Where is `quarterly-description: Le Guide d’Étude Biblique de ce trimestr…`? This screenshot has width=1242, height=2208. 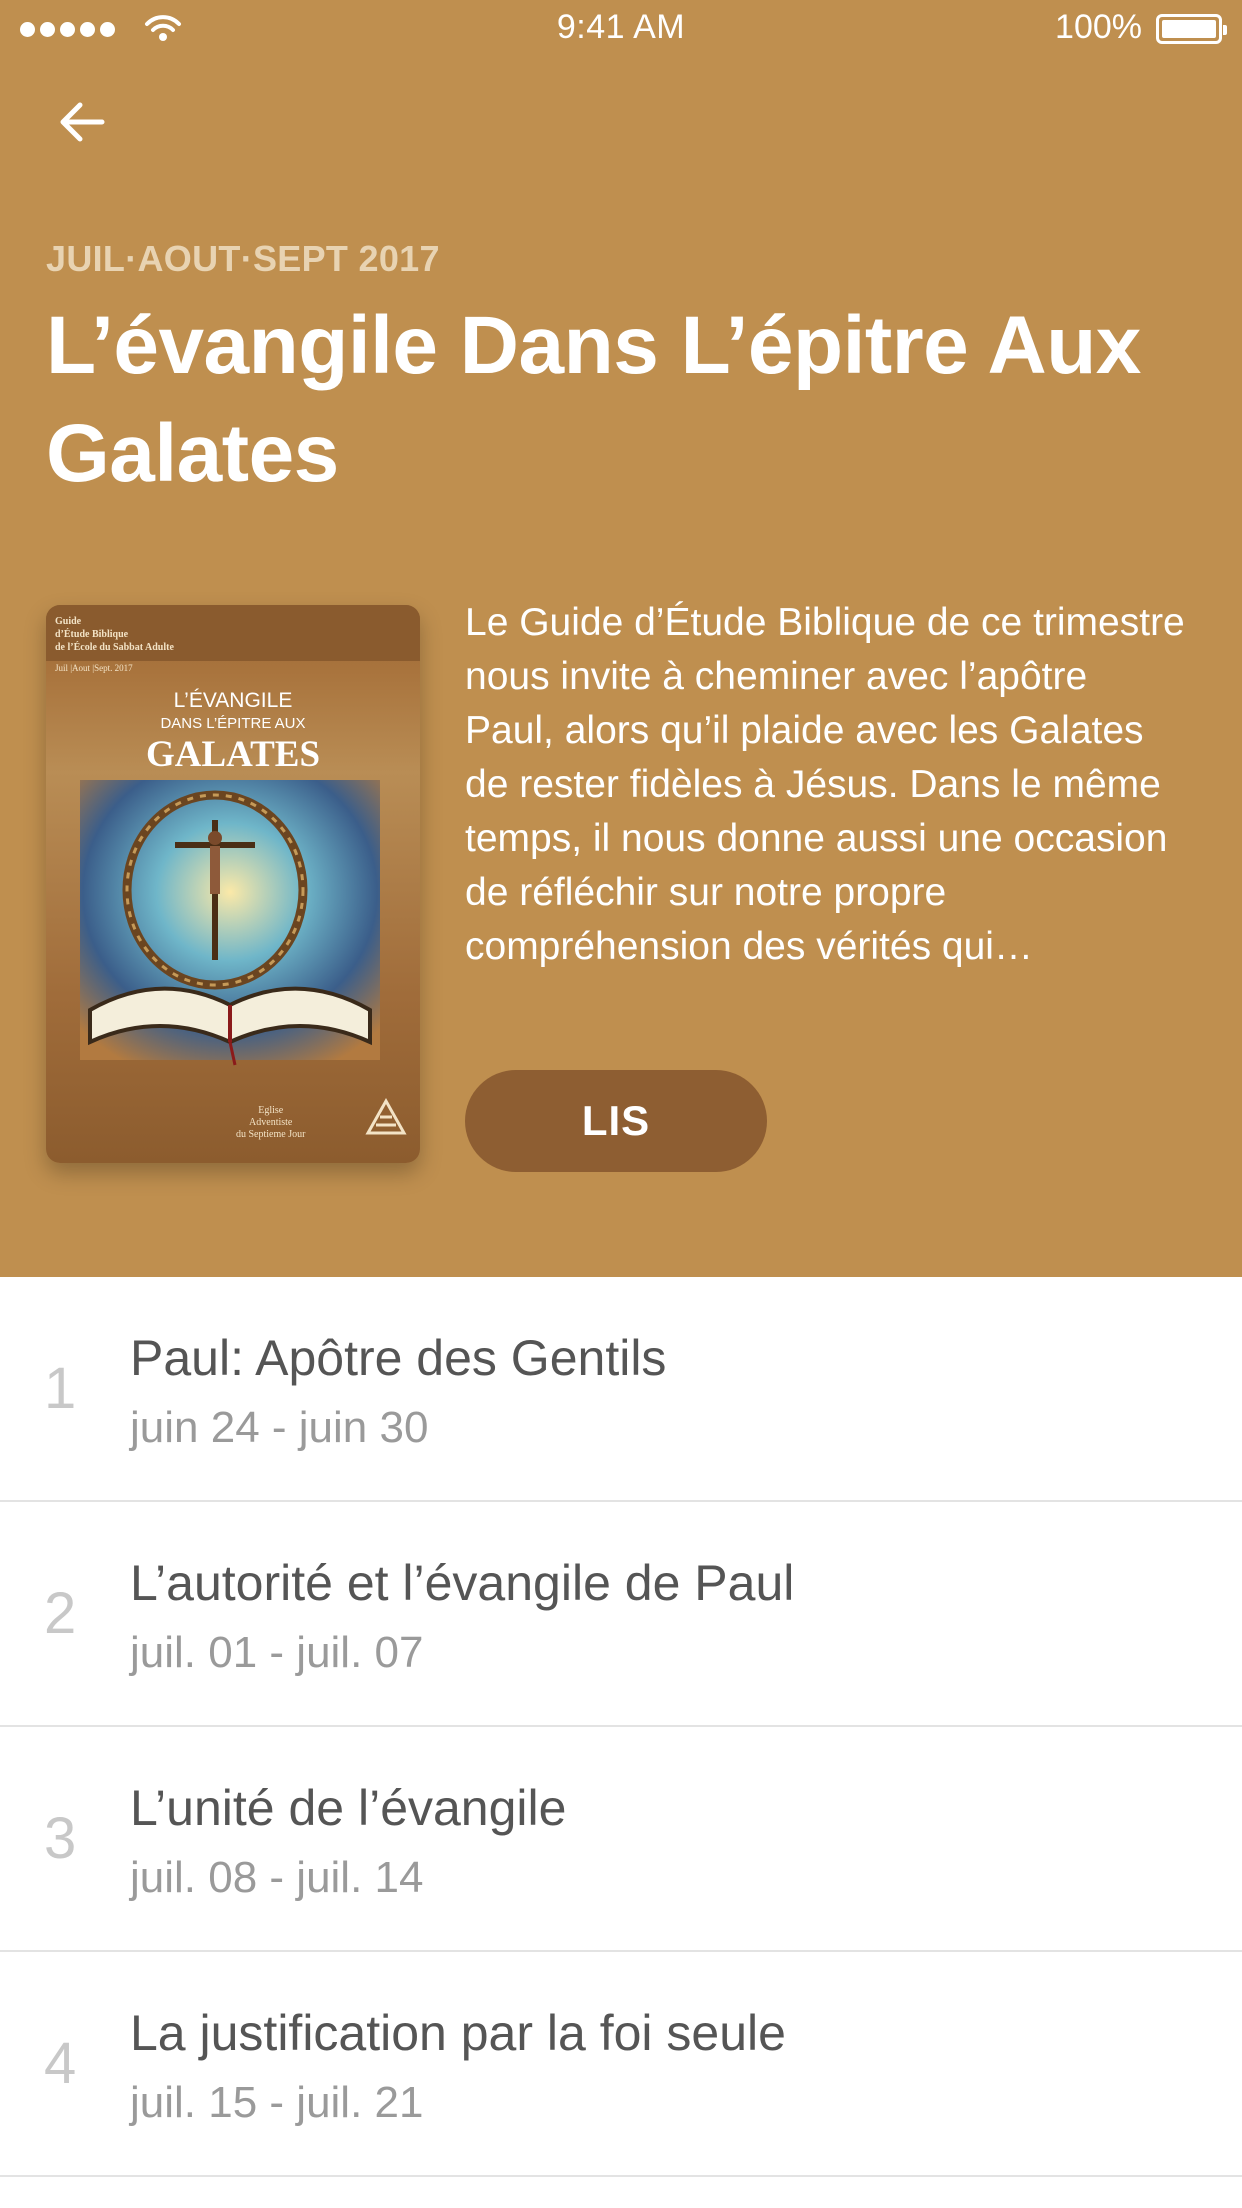
quarterly-description: Le Guide d’Étude Biblique de ce trimestr… is located at coordinates (825, 784).